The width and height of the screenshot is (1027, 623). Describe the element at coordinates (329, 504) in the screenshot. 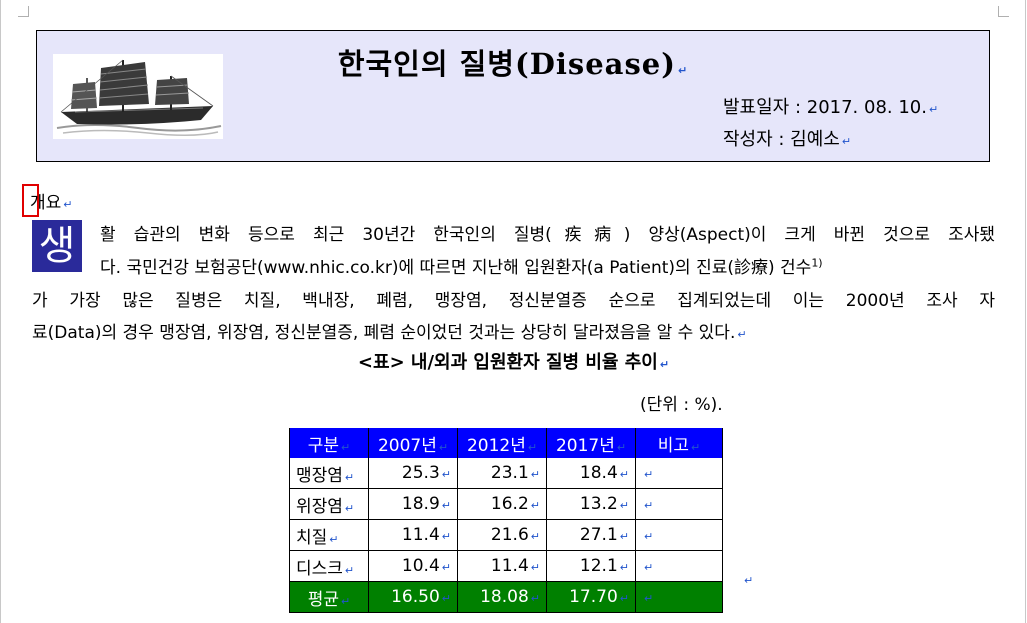

I see `disease-name-cell: 위장염 ↵` at that location.